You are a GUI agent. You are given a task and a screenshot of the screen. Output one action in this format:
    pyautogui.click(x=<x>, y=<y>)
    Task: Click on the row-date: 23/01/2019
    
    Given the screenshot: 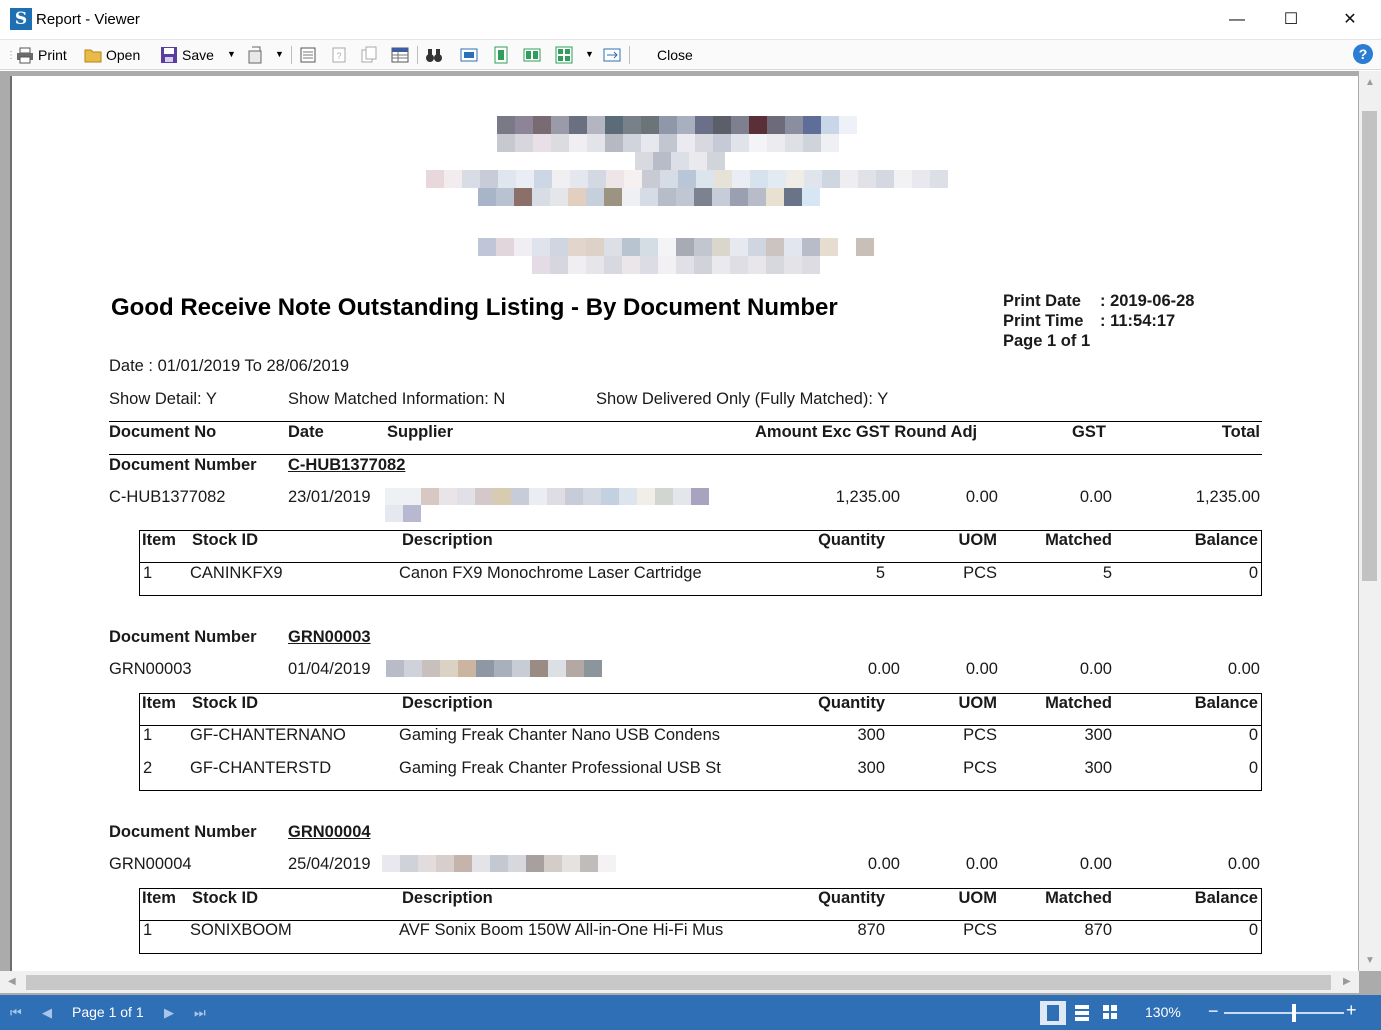 What is the action you would take?
    pyautogui.click(x=329, y=497)
    